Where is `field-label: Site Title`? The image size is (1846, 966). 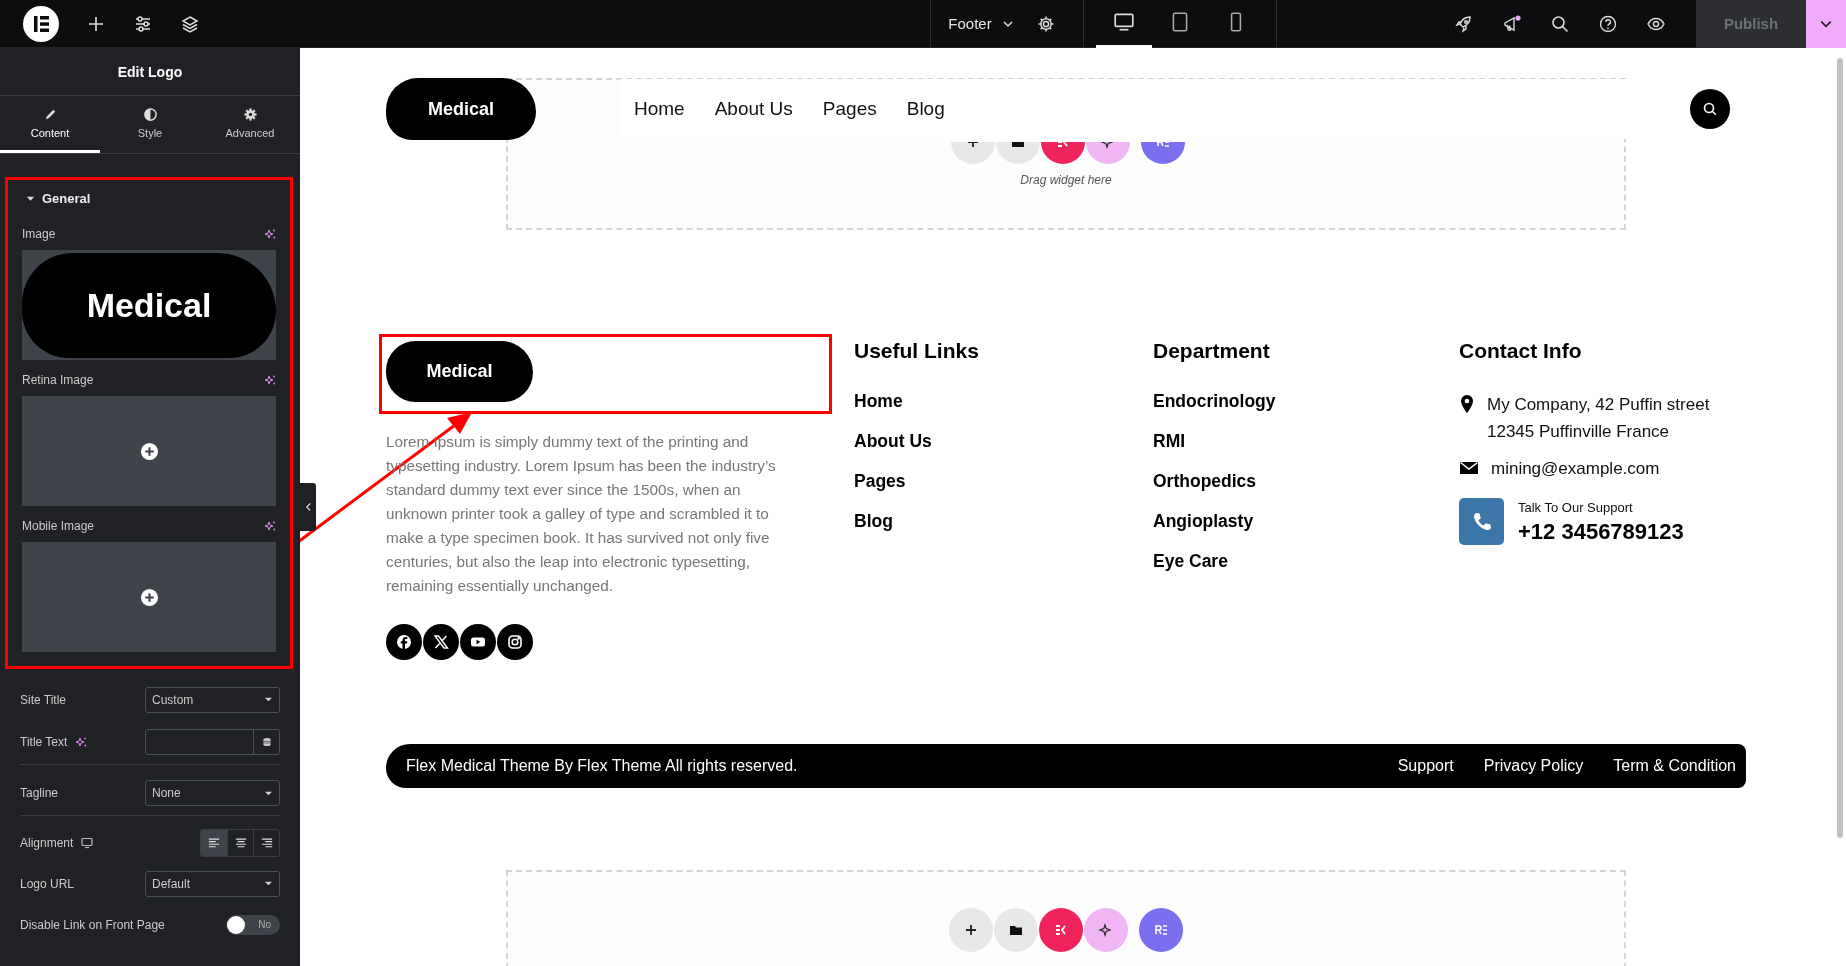
field-label: Site Title is located at coordinates (43, 699).